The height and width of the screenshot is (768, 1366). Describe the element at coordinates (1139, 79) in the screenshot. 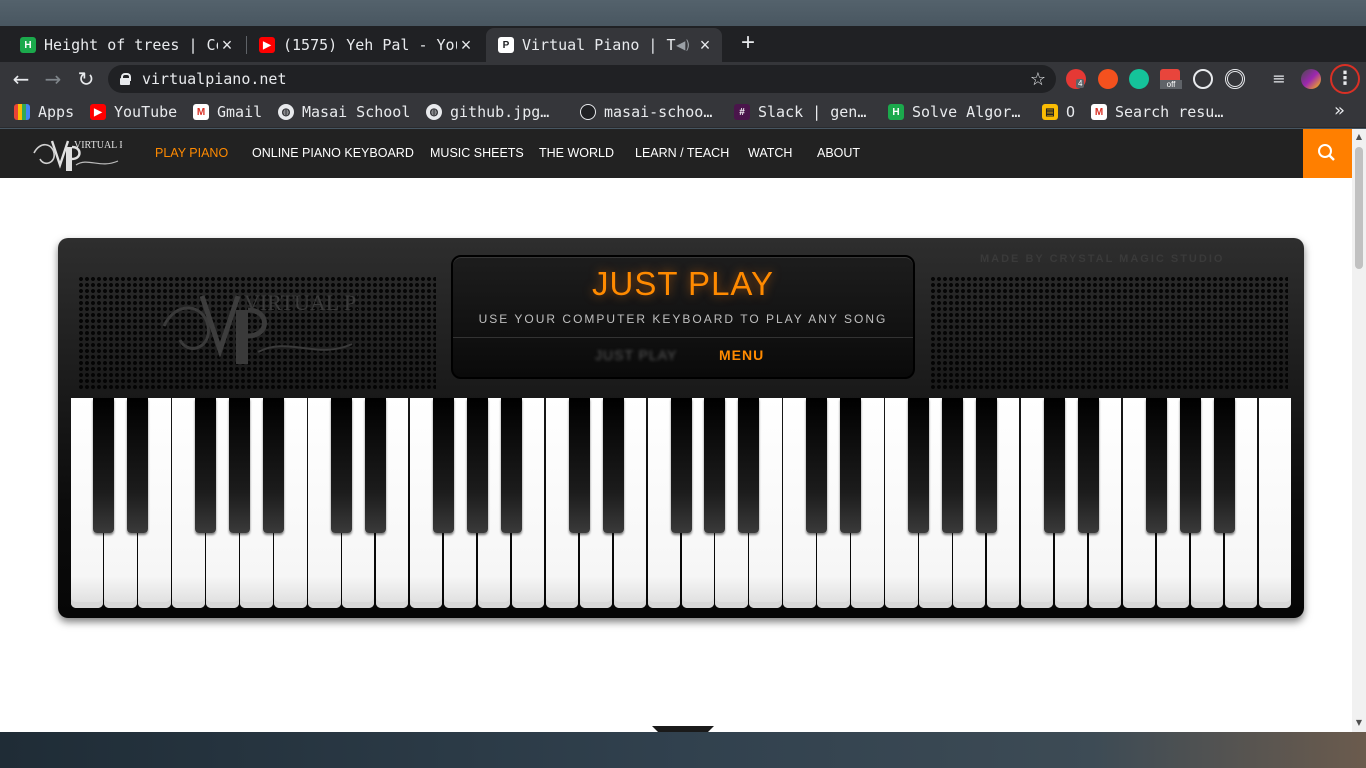

I see `grammarly-icon` at that location.